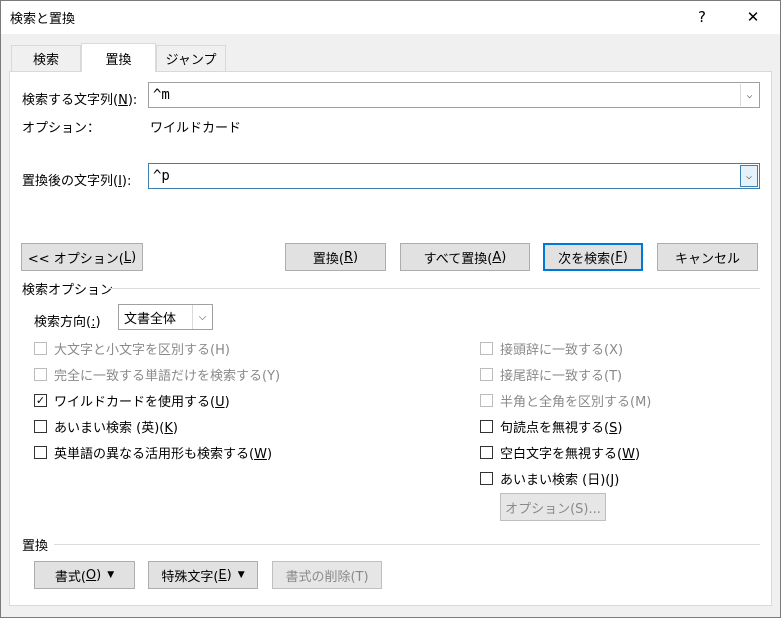  I want to click on wildcards-checkbox: ✓ ワイルドカードを使用する(U), so click(132, 400).